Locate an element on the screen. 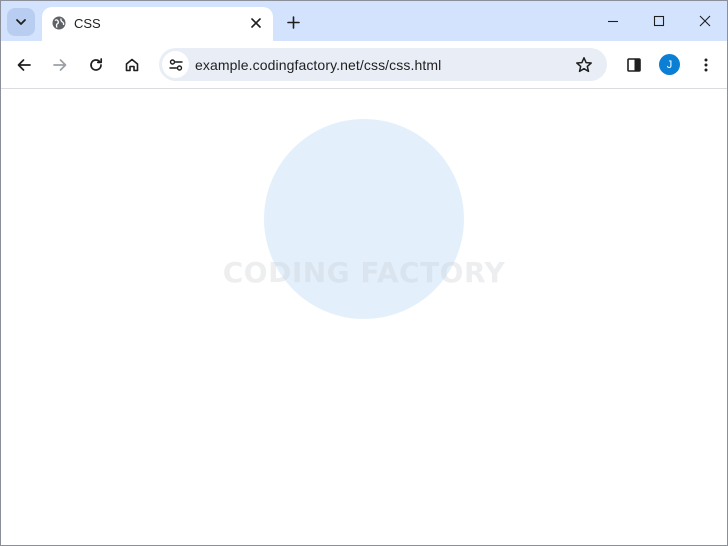  side-panel-icon is located at coordinates (634, 65).